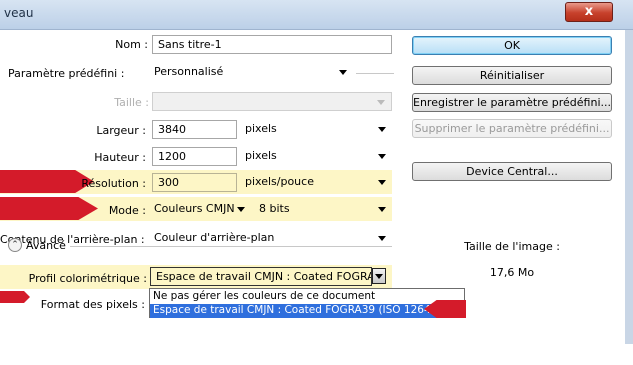 The width and height of the screenshot is (633, 365). What do you see at coordinates (46, 245) in the screenshot?
I see `advanced-label: Avancé` at bounding box center [46, 245].